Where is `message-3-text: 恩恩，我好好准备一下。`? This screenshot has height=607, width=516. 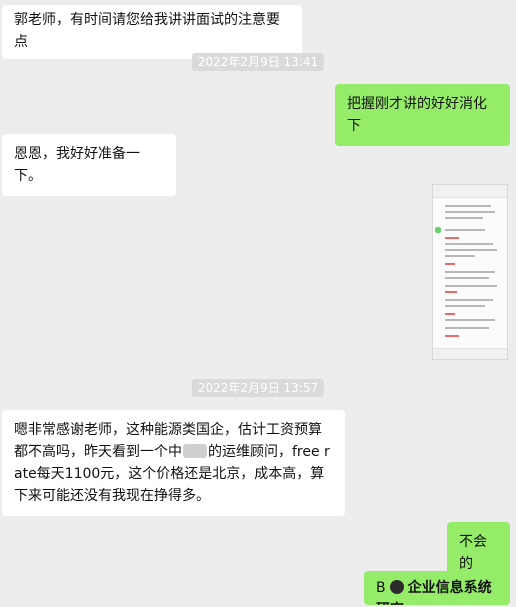
message-3-text: 恩恩，我好好准备一下。 is located at coordinates (77, 165).